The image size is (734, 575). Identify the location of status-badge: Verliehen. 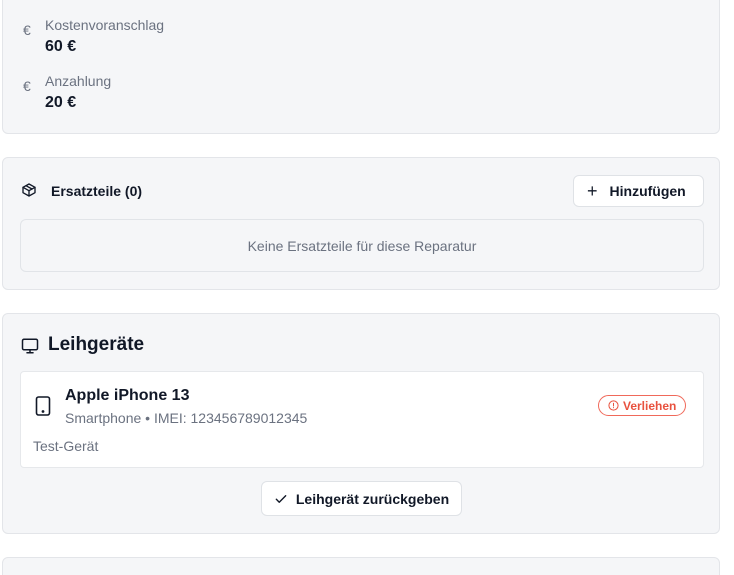
(642, 405).